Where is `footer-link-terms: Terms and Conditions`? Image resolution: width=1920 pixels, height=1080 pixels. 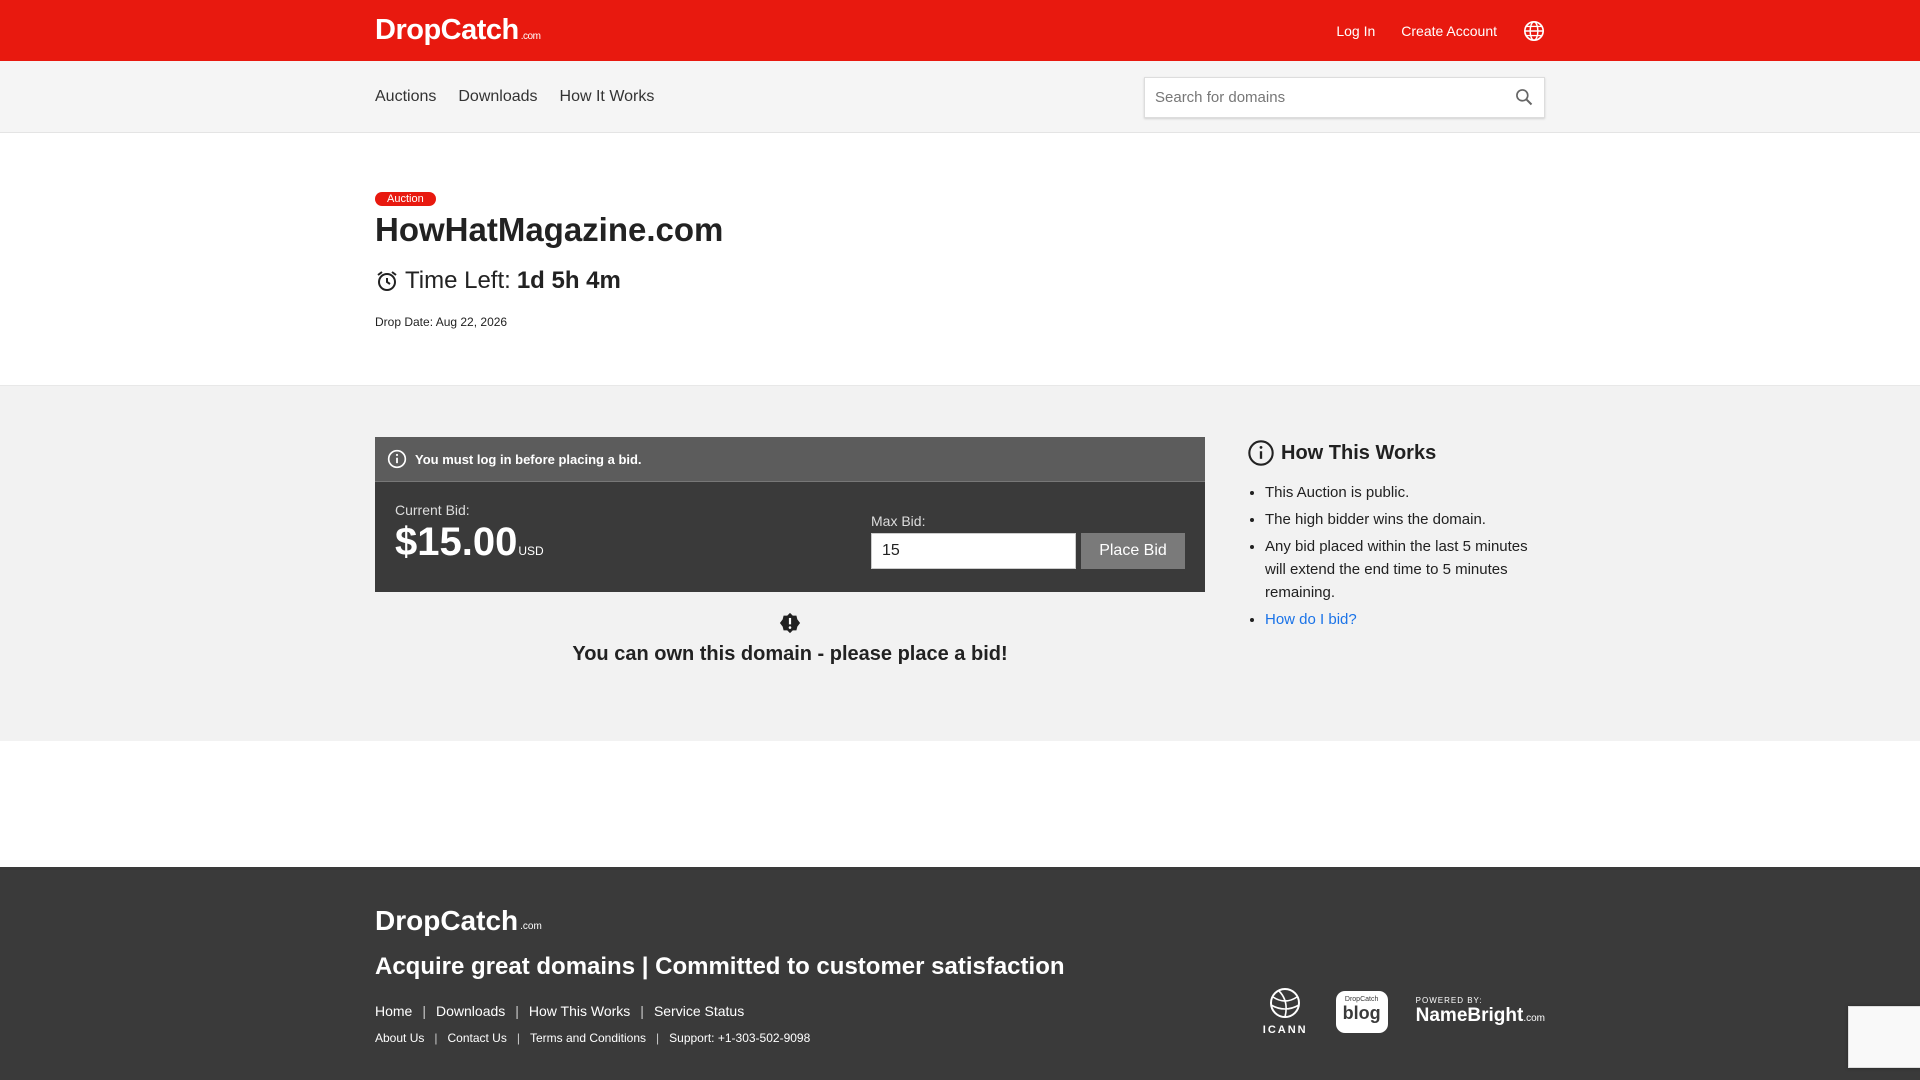
footer-link-terms: Terms and Conditions is located at coordinates (588, 1038).